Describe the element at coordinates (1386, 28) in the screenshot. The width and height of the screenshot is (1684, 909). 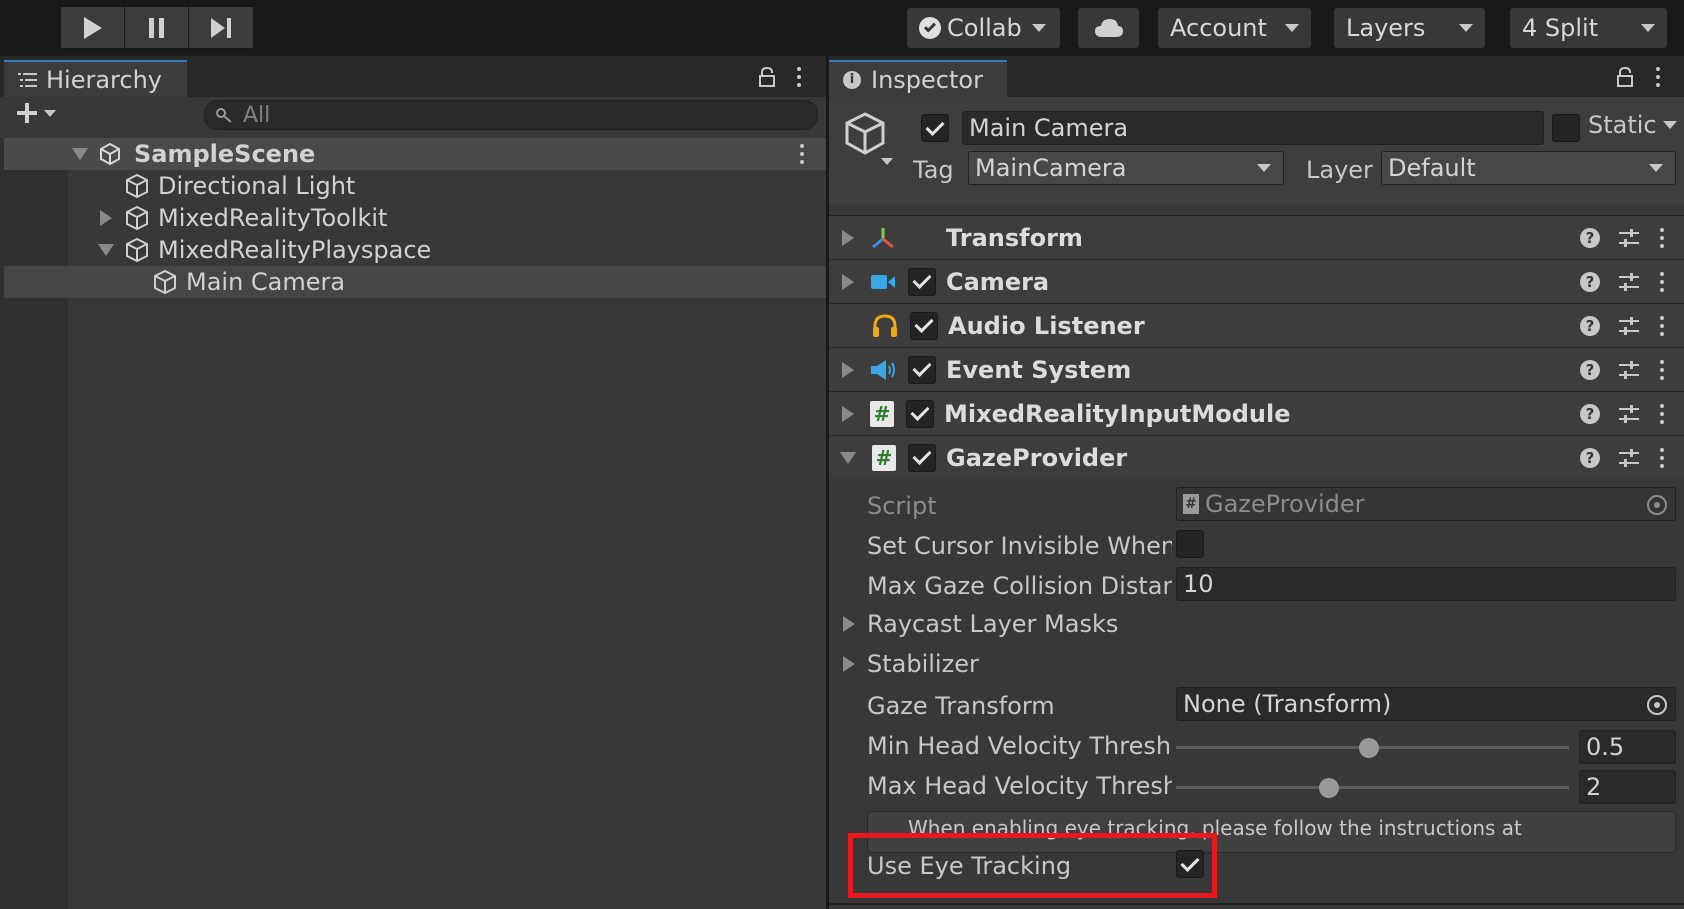
I see `layers-label: Layers` at that location.